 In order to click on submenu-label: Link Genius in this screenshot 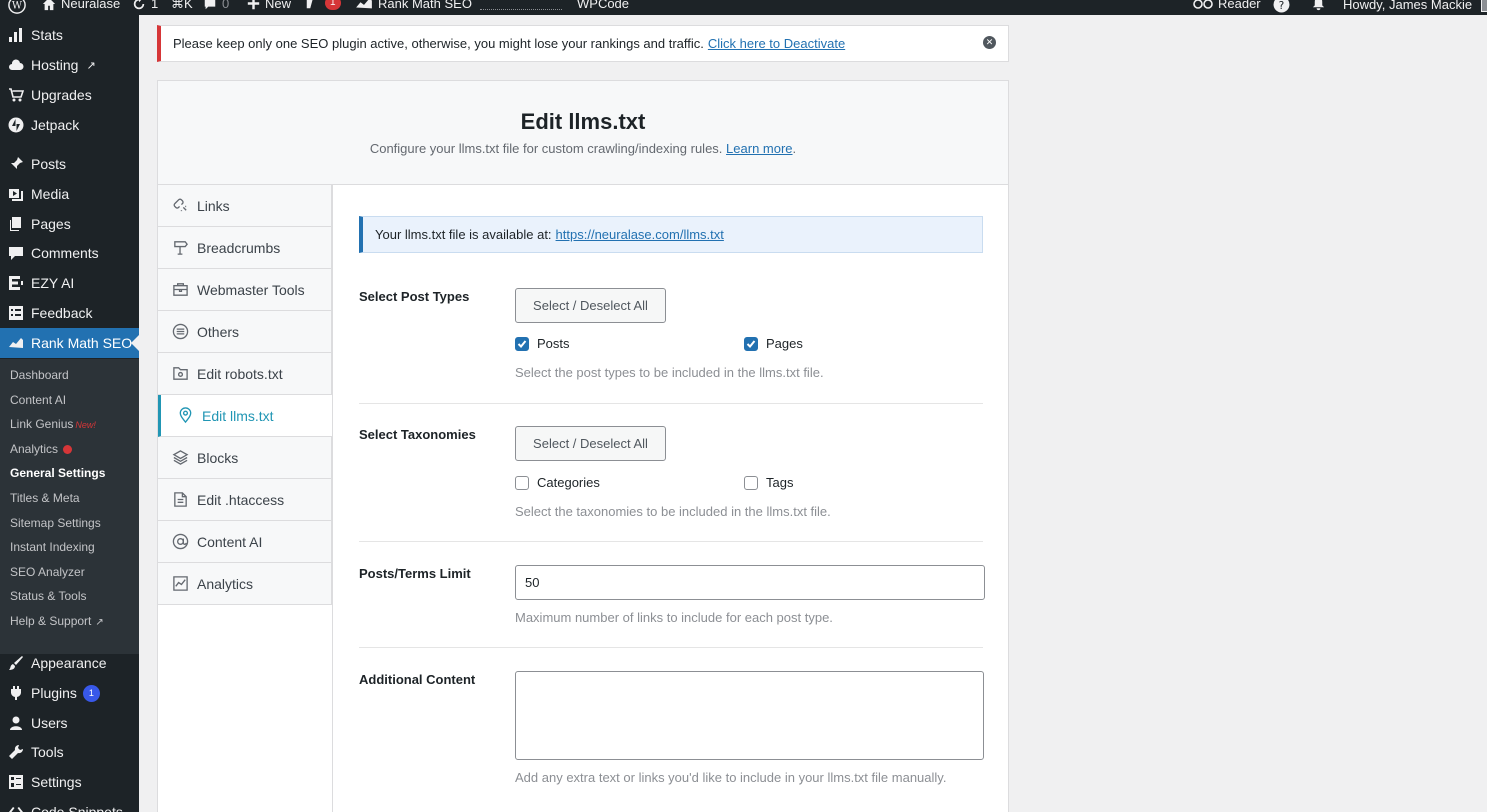, I will do `click(42, 424)`.